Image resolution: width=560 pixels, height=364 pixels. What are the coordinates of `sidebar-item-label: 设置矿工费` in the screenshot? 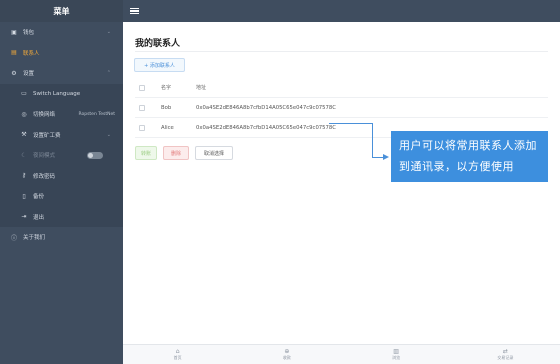 It's located at (47, 135).